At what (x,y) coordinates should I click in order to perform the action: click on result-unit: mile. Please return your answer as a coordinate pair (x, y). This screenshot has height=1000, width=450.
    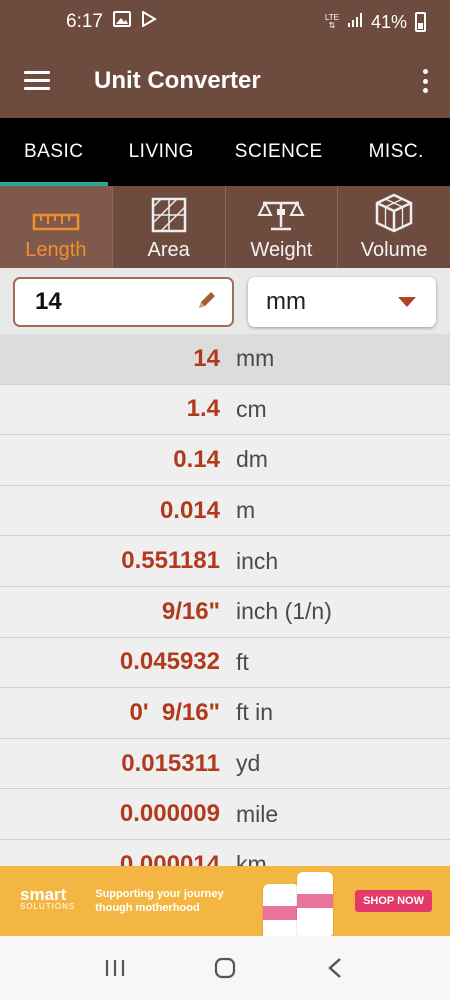
    Looking at the image, I should click on (257, 813).